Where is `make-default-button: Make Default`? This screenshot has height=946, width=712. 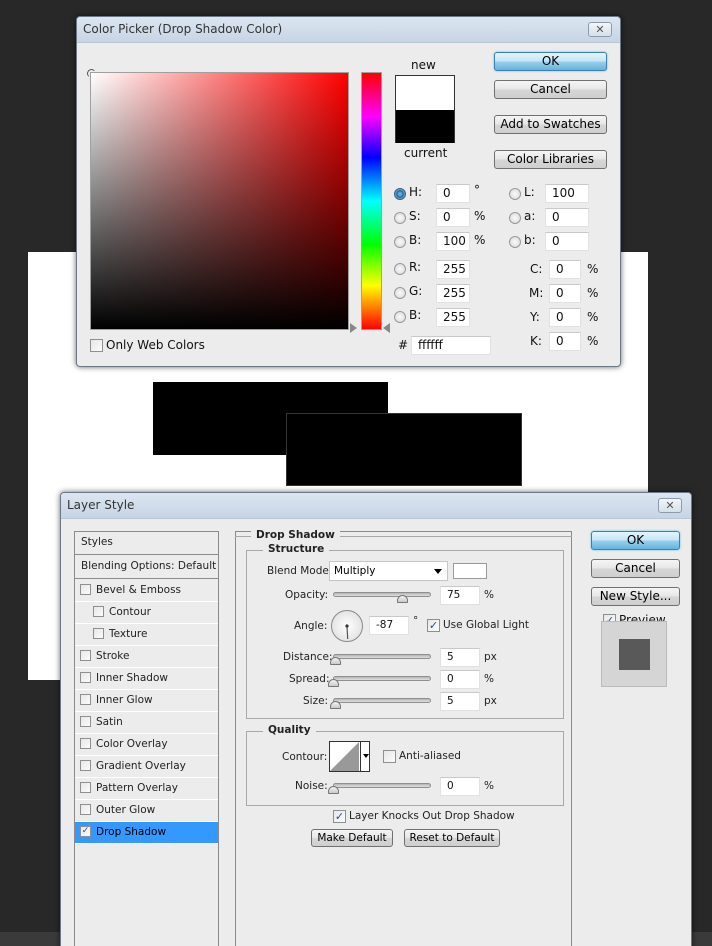 make-default-button: Make Default is located at coordinates (352, 838).